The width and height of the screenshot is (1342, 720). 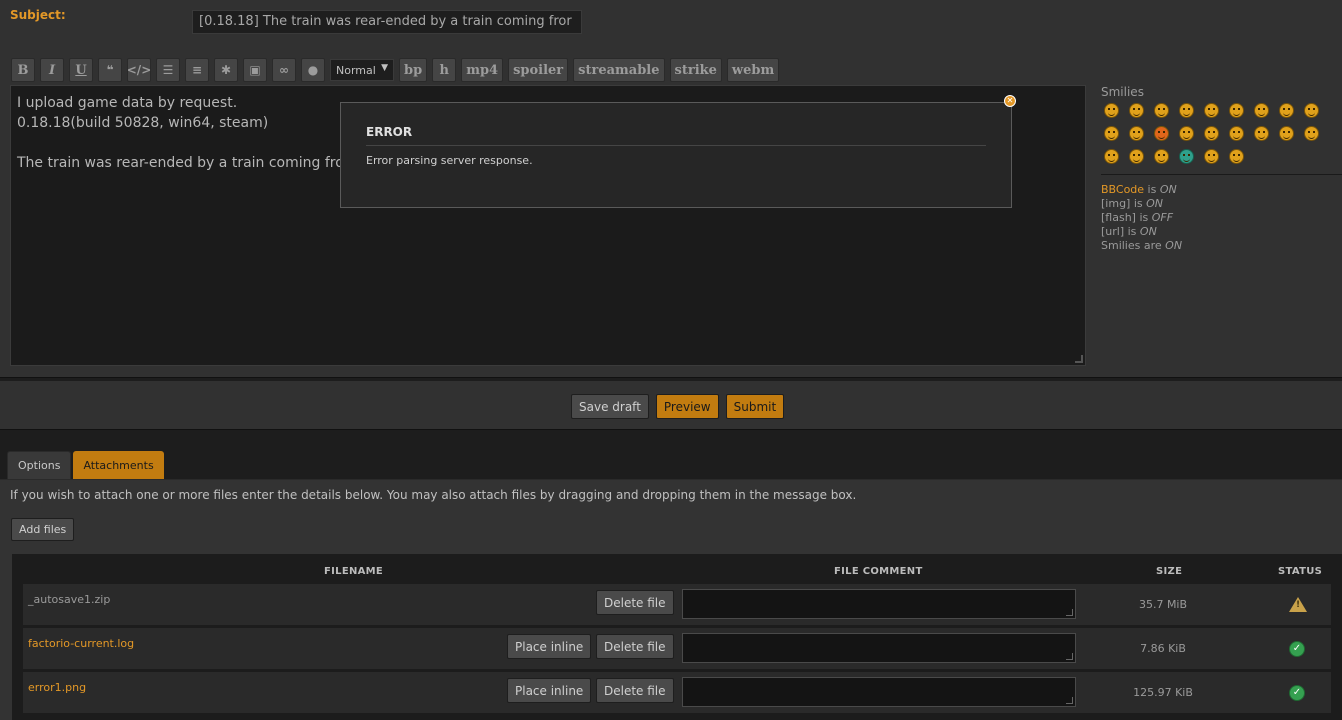 What do you see at coordinates (878, 571) in the screenshot?
I see `file-comment-header: FILE COMMENT` at bounding box center [878, 571].